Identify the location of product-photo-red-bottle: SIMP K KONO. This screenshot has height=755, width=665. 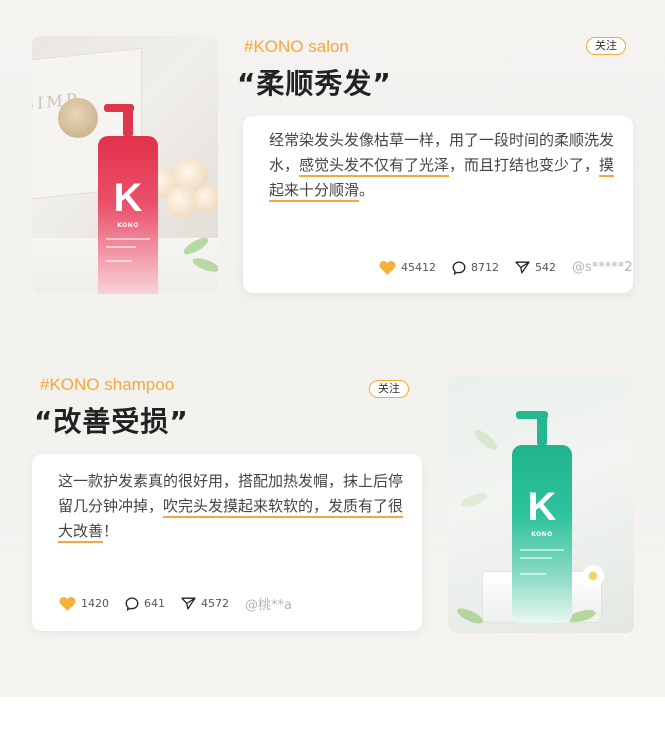
(125, 165).